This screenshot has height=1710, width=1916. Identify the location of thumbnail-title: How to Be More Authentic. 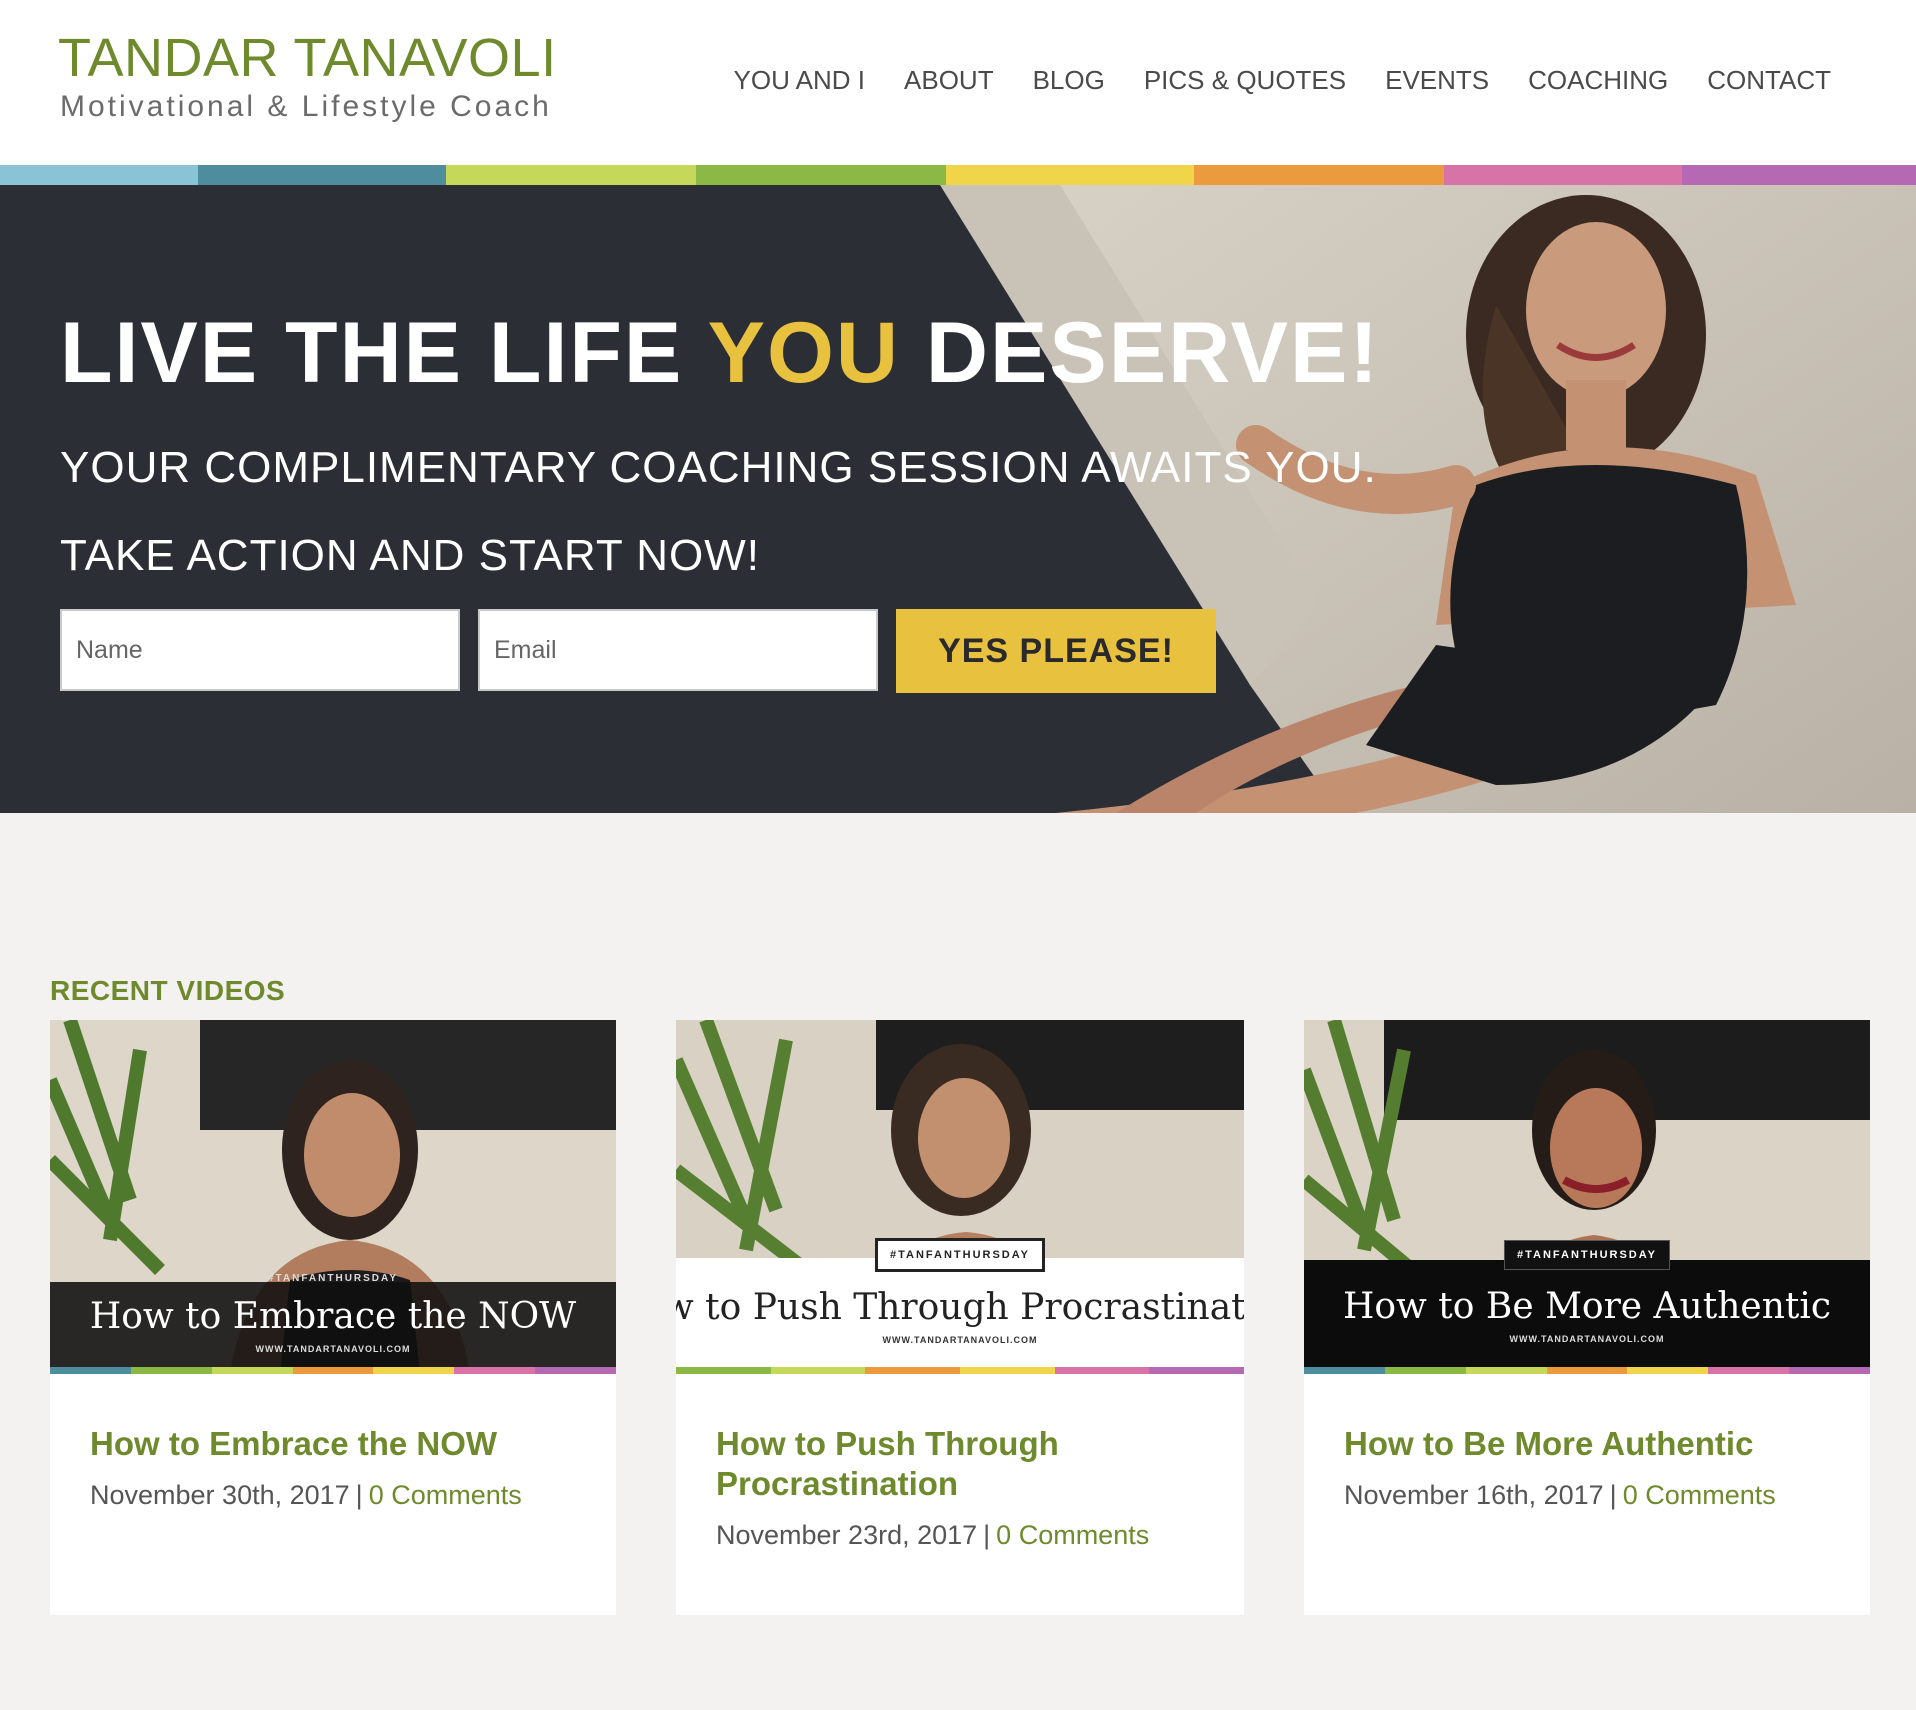
(1587, 1306).